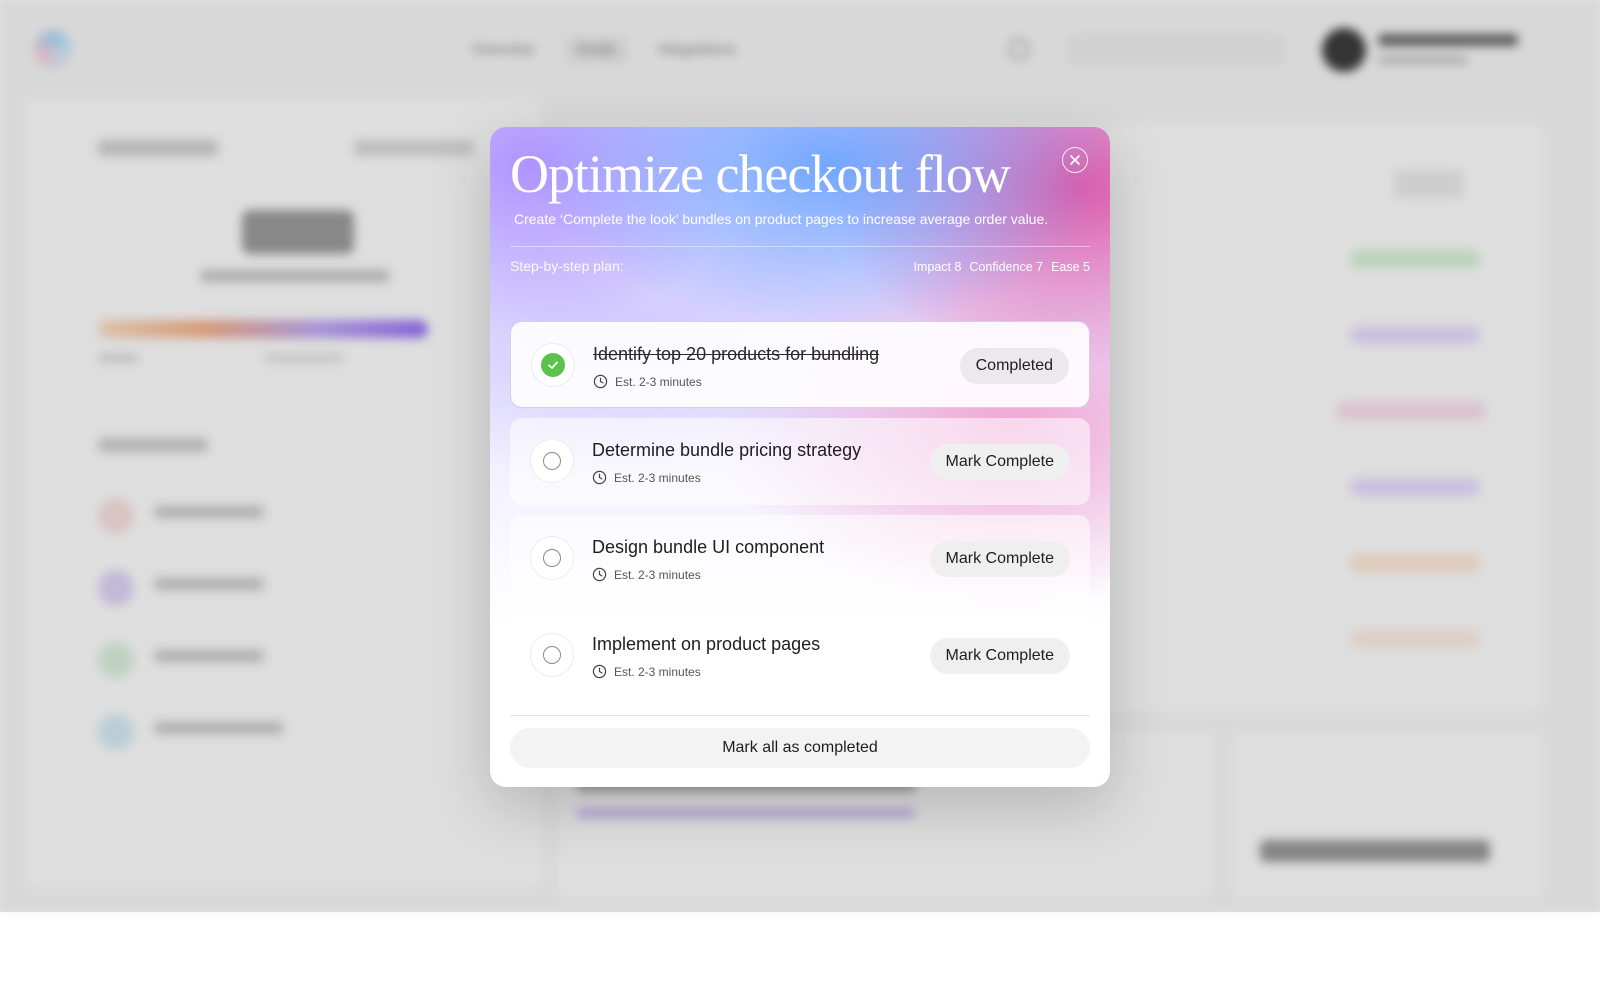 Image resolution: width=1600 pixels, height=1000 pixels. I want to click on step-title: Design bundle UI component, so click(708, 547).